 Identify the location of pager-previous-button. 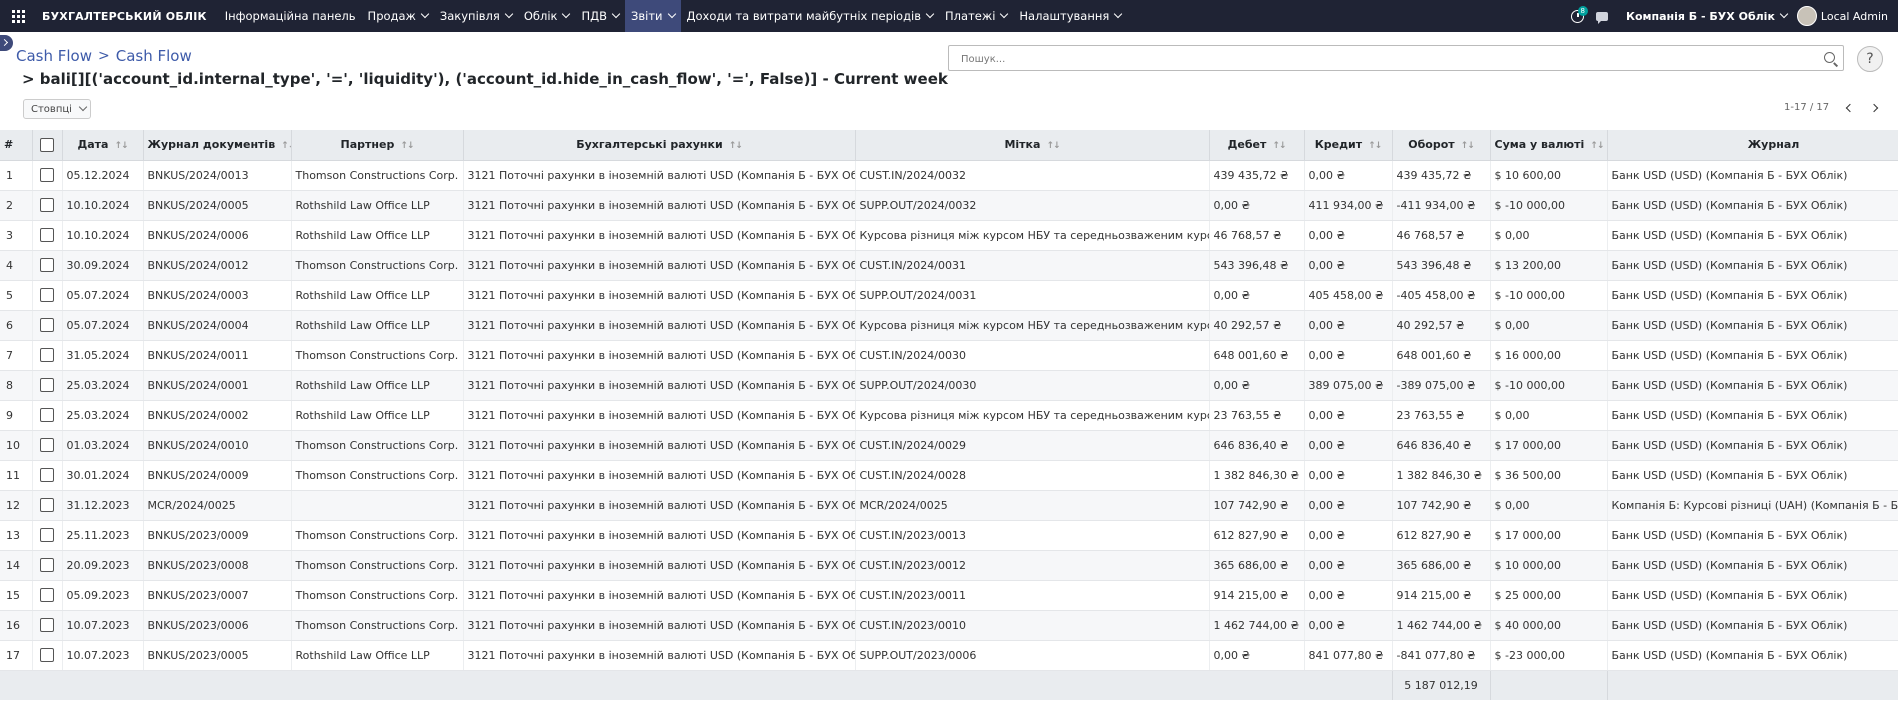
(1850, 107).